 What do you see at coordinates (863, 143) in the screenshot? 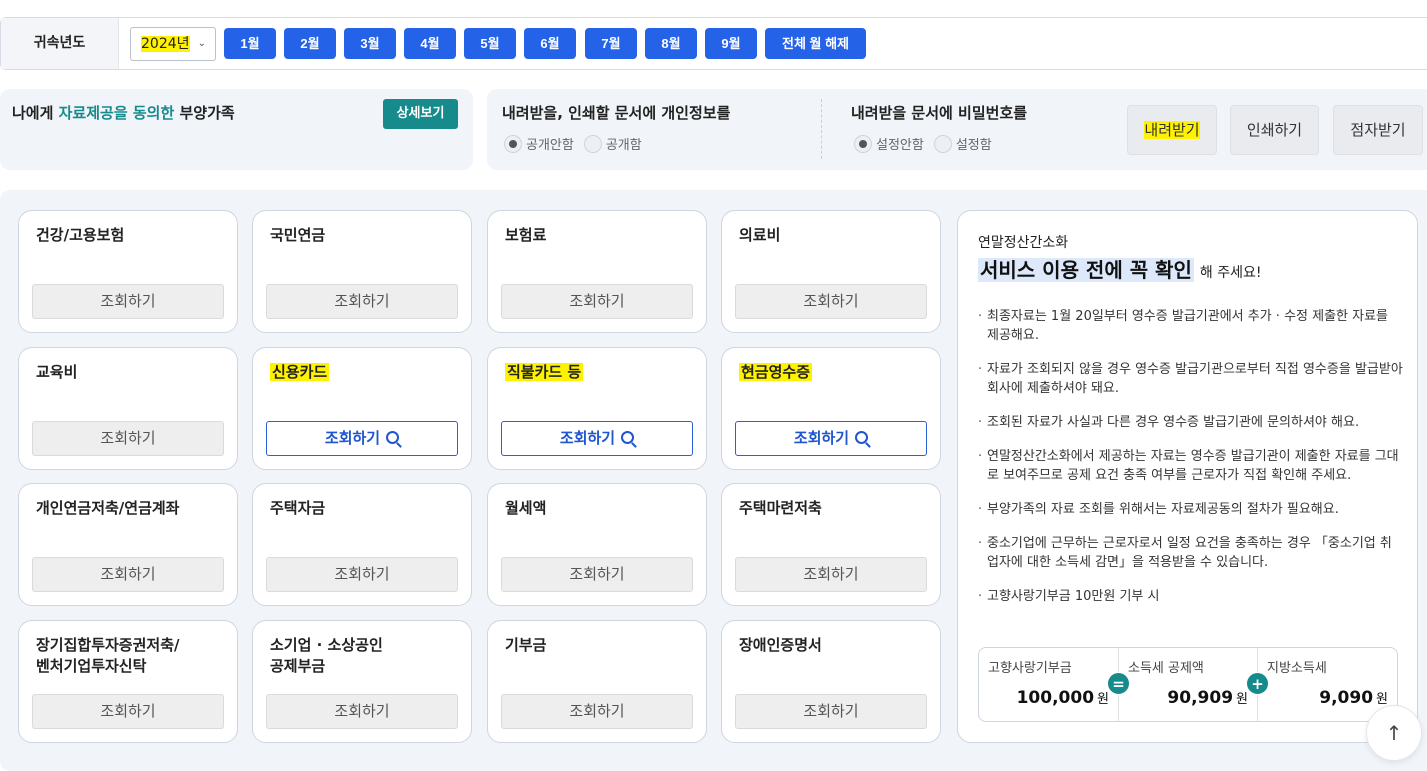
I see `radio-password-off` at bounding box center [863, 143].